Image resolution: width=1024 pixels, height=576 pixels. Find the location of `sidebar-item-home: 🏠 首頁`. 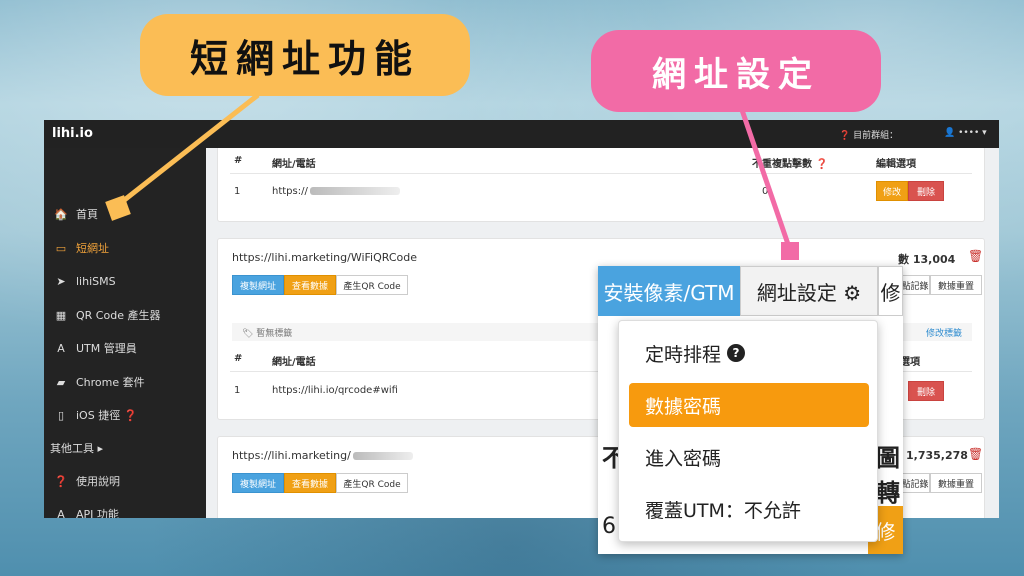

sidebar-item-home: 🏠 首頁 is located at coordinates (125, 214).